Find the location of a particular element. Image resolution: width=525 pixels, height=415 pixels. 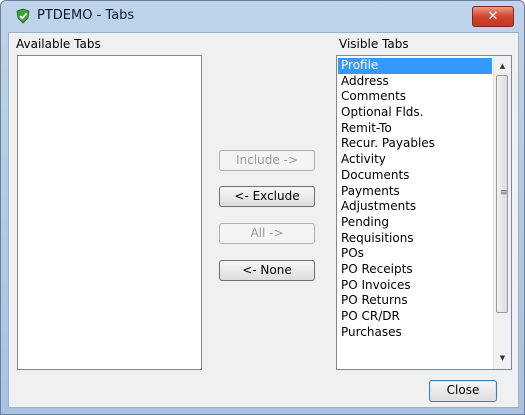

close-button: Close is located at coordinates (463, 391).